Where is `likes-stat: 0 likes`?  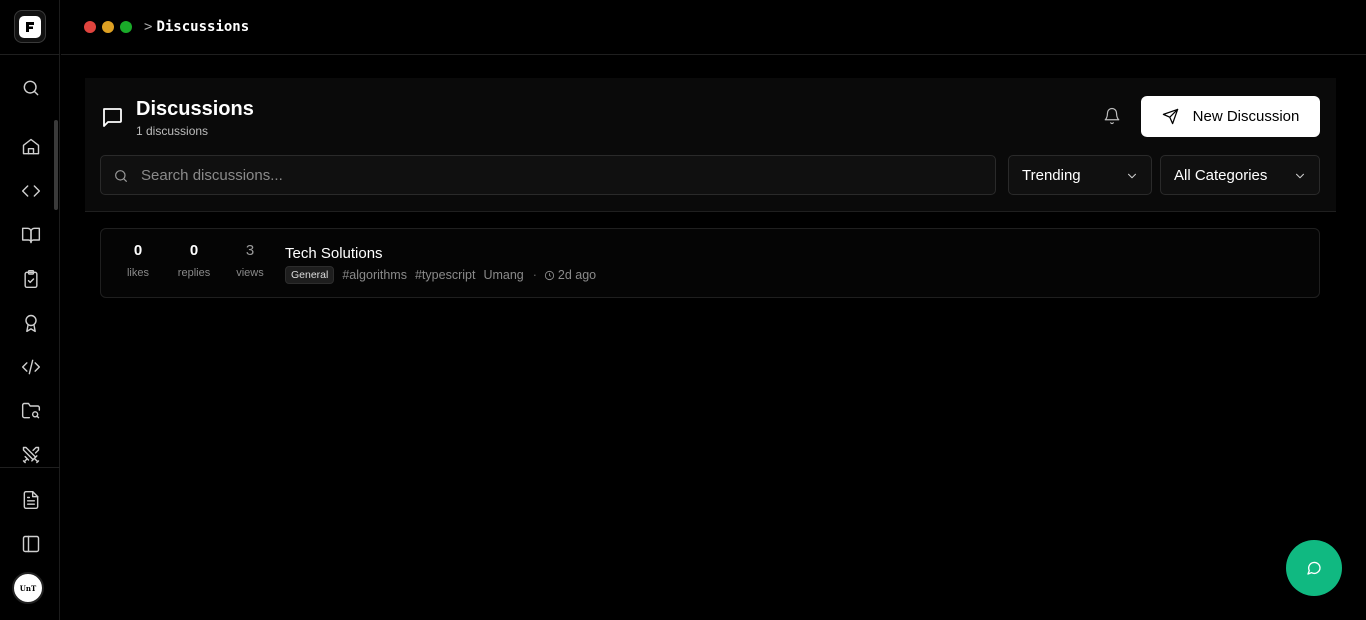 likes-stat: 0 likes is located at coordinates (138, 260).